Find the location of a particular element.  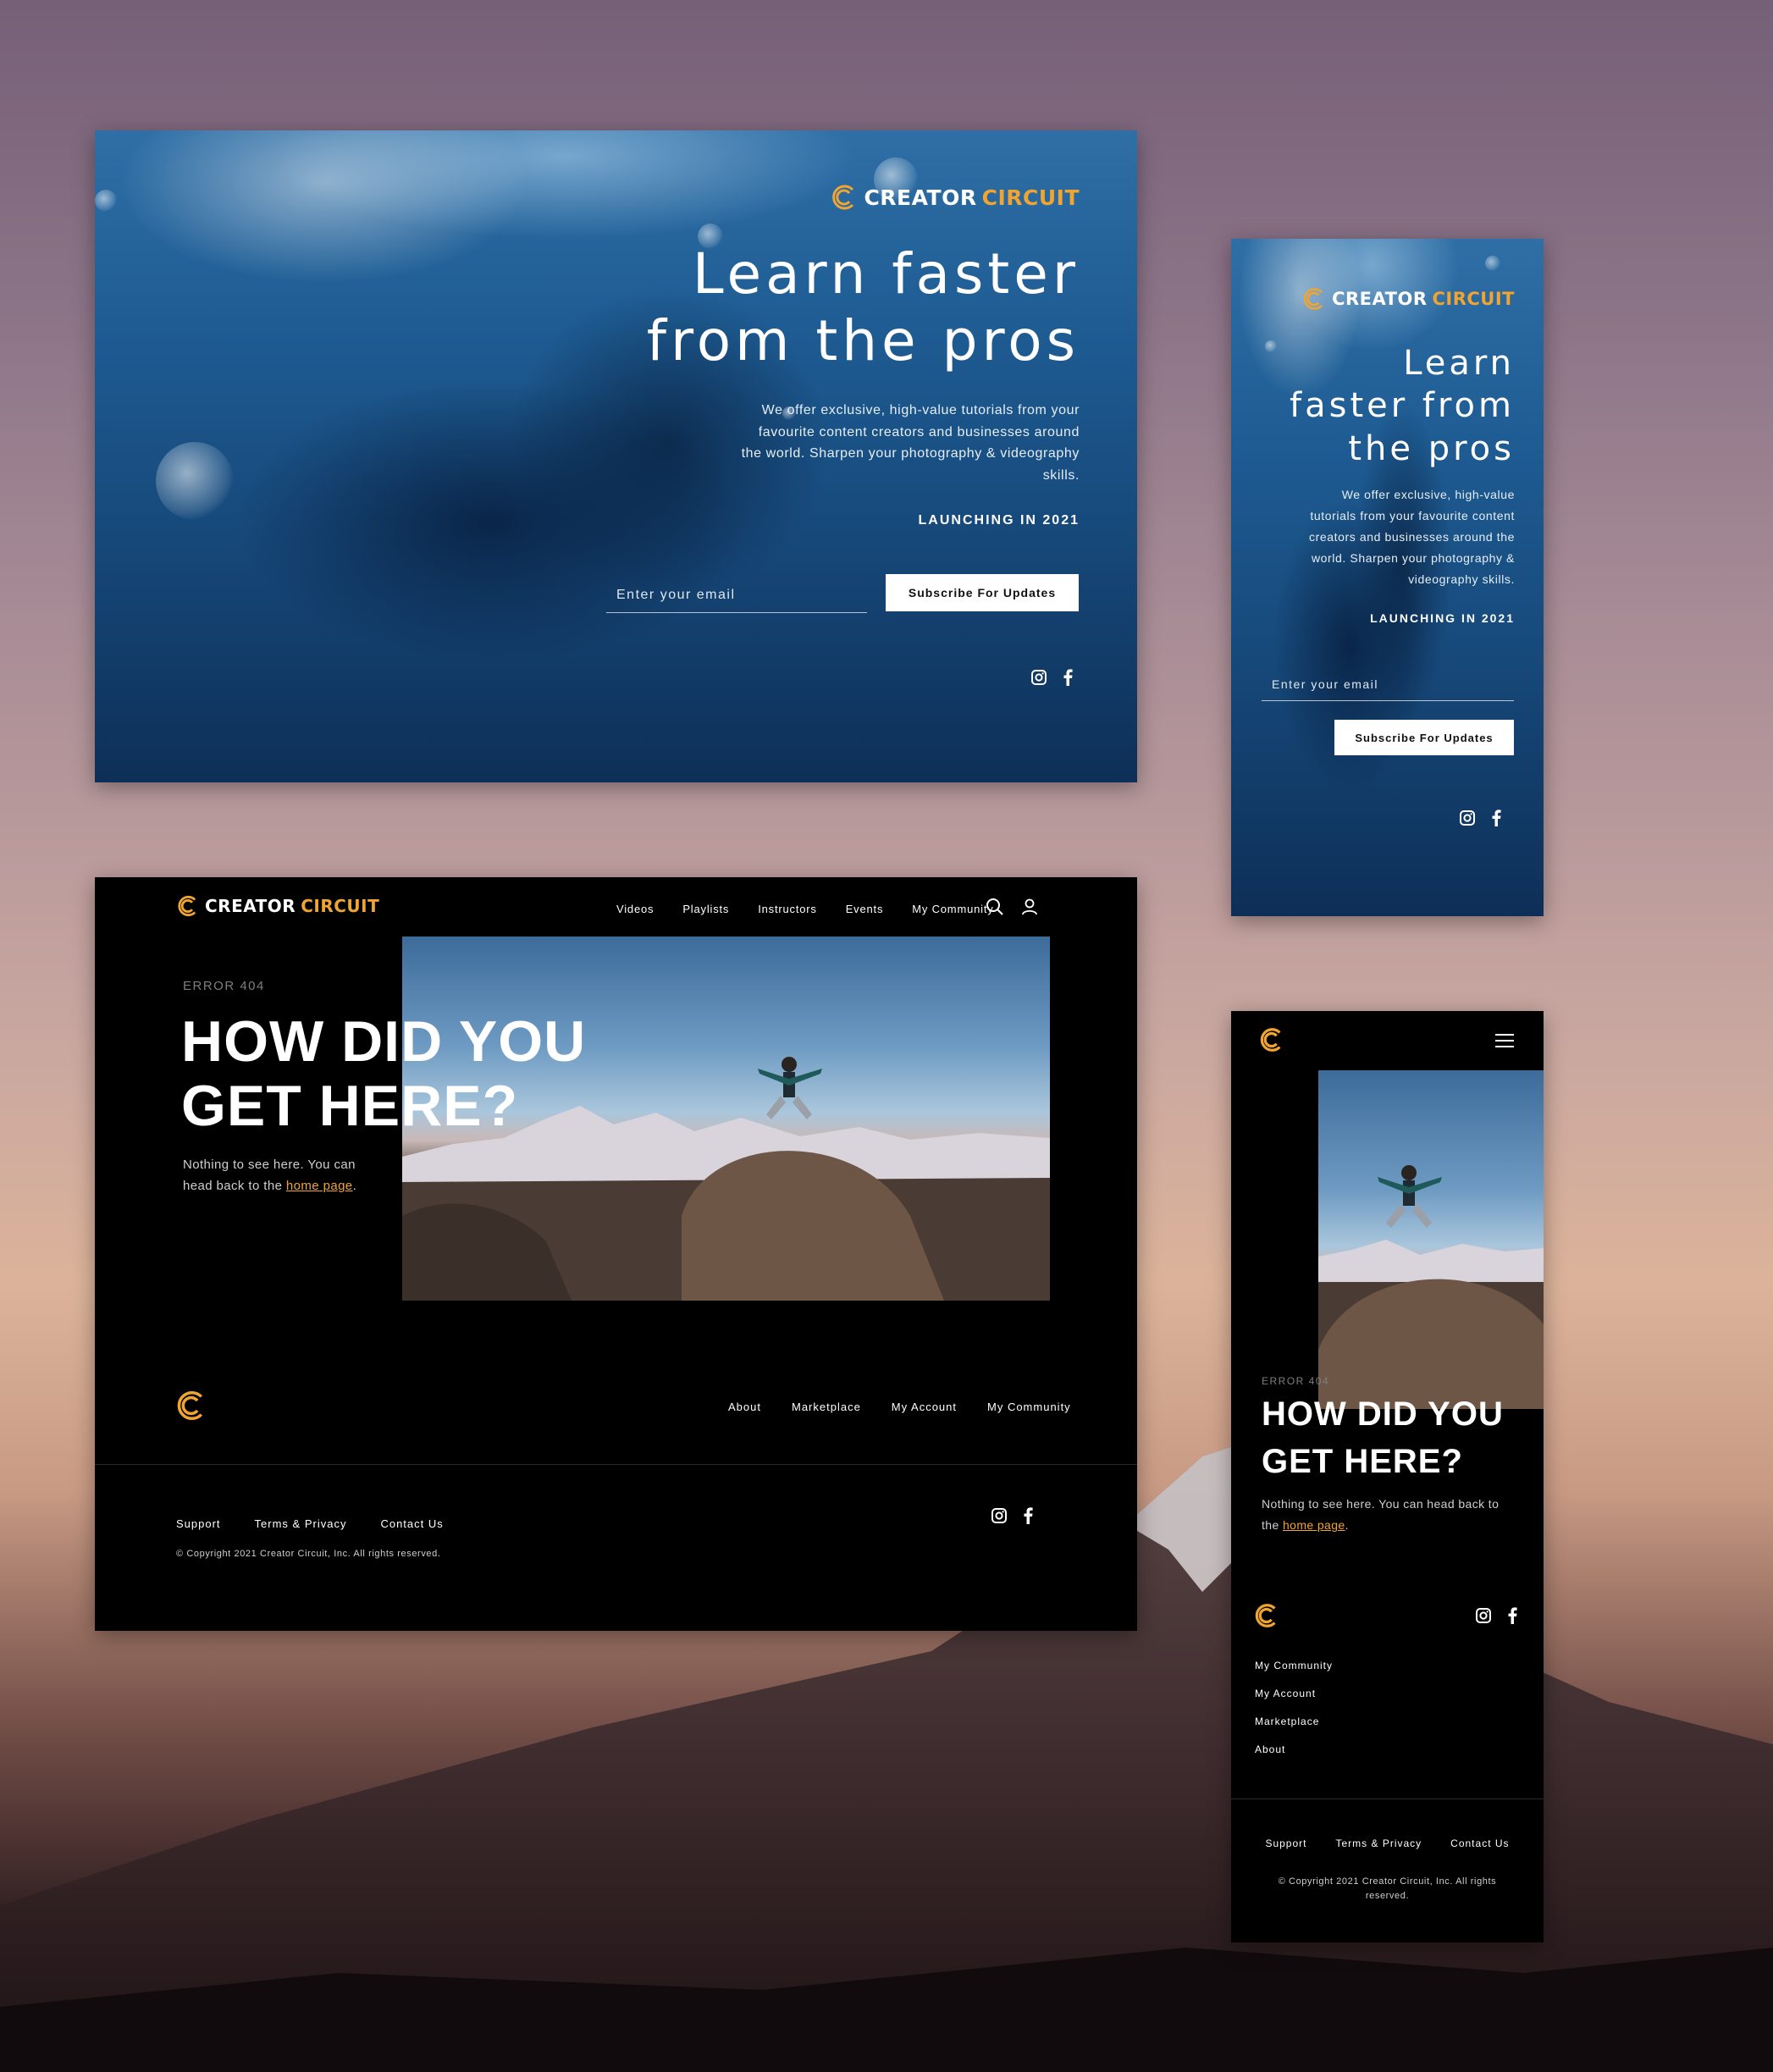

hero-description-line: skills. is located at coordinates (1061, 475).